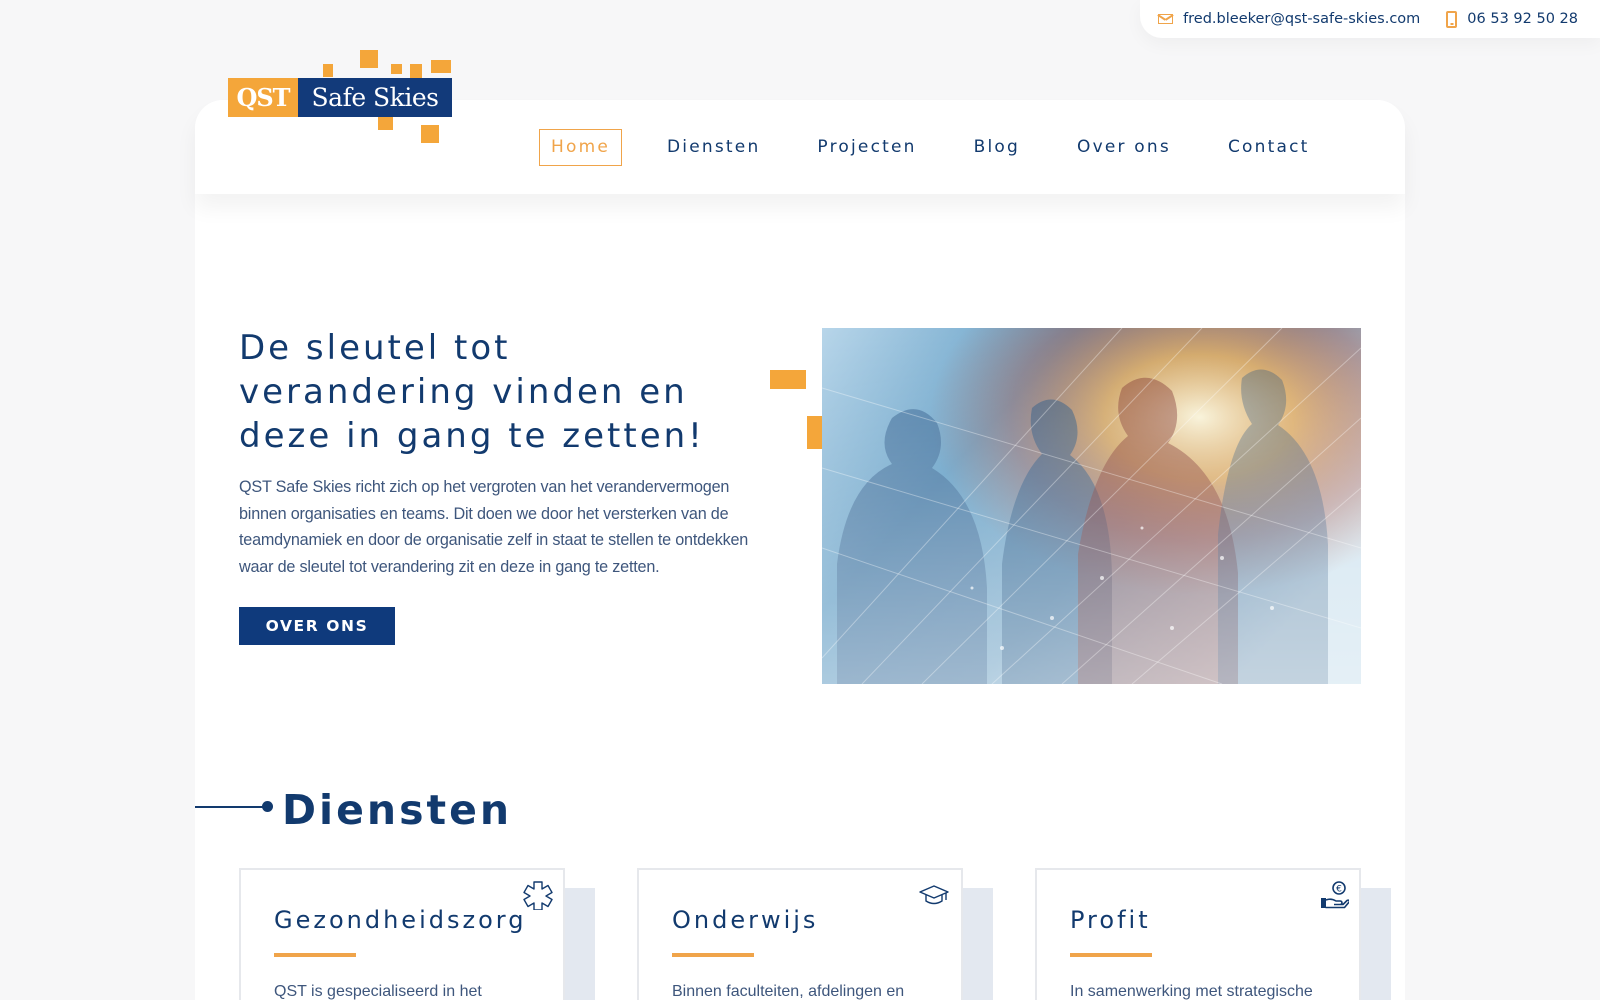 The width and height of the screenshot is (1600, 1000). I want to click on nav-over-ons: Over ons, so click(1124, 147).